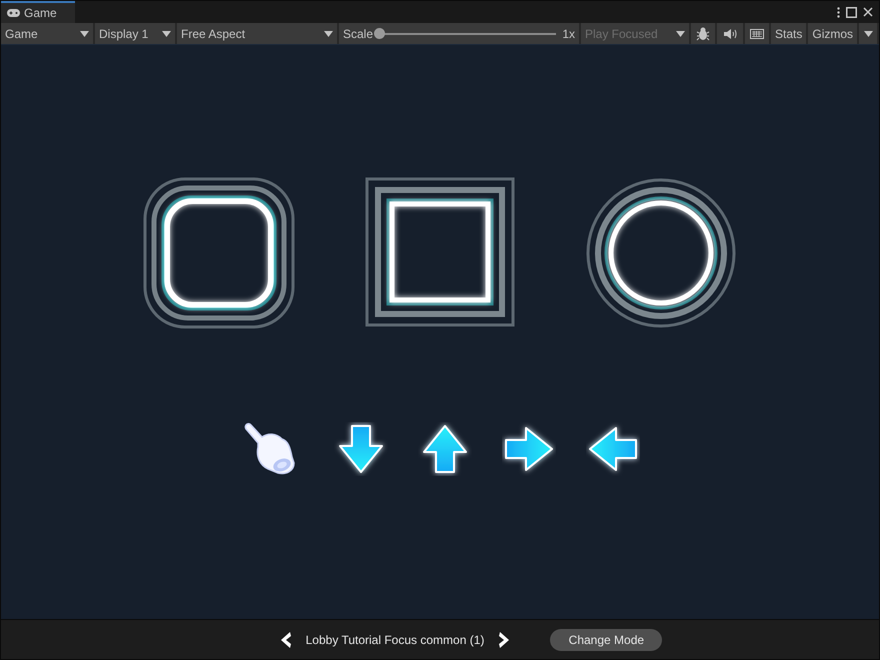  What do you see at coordinates (851, 12) in the screenshot?
I see `maximize-icon` at bounding box center [851, 12].